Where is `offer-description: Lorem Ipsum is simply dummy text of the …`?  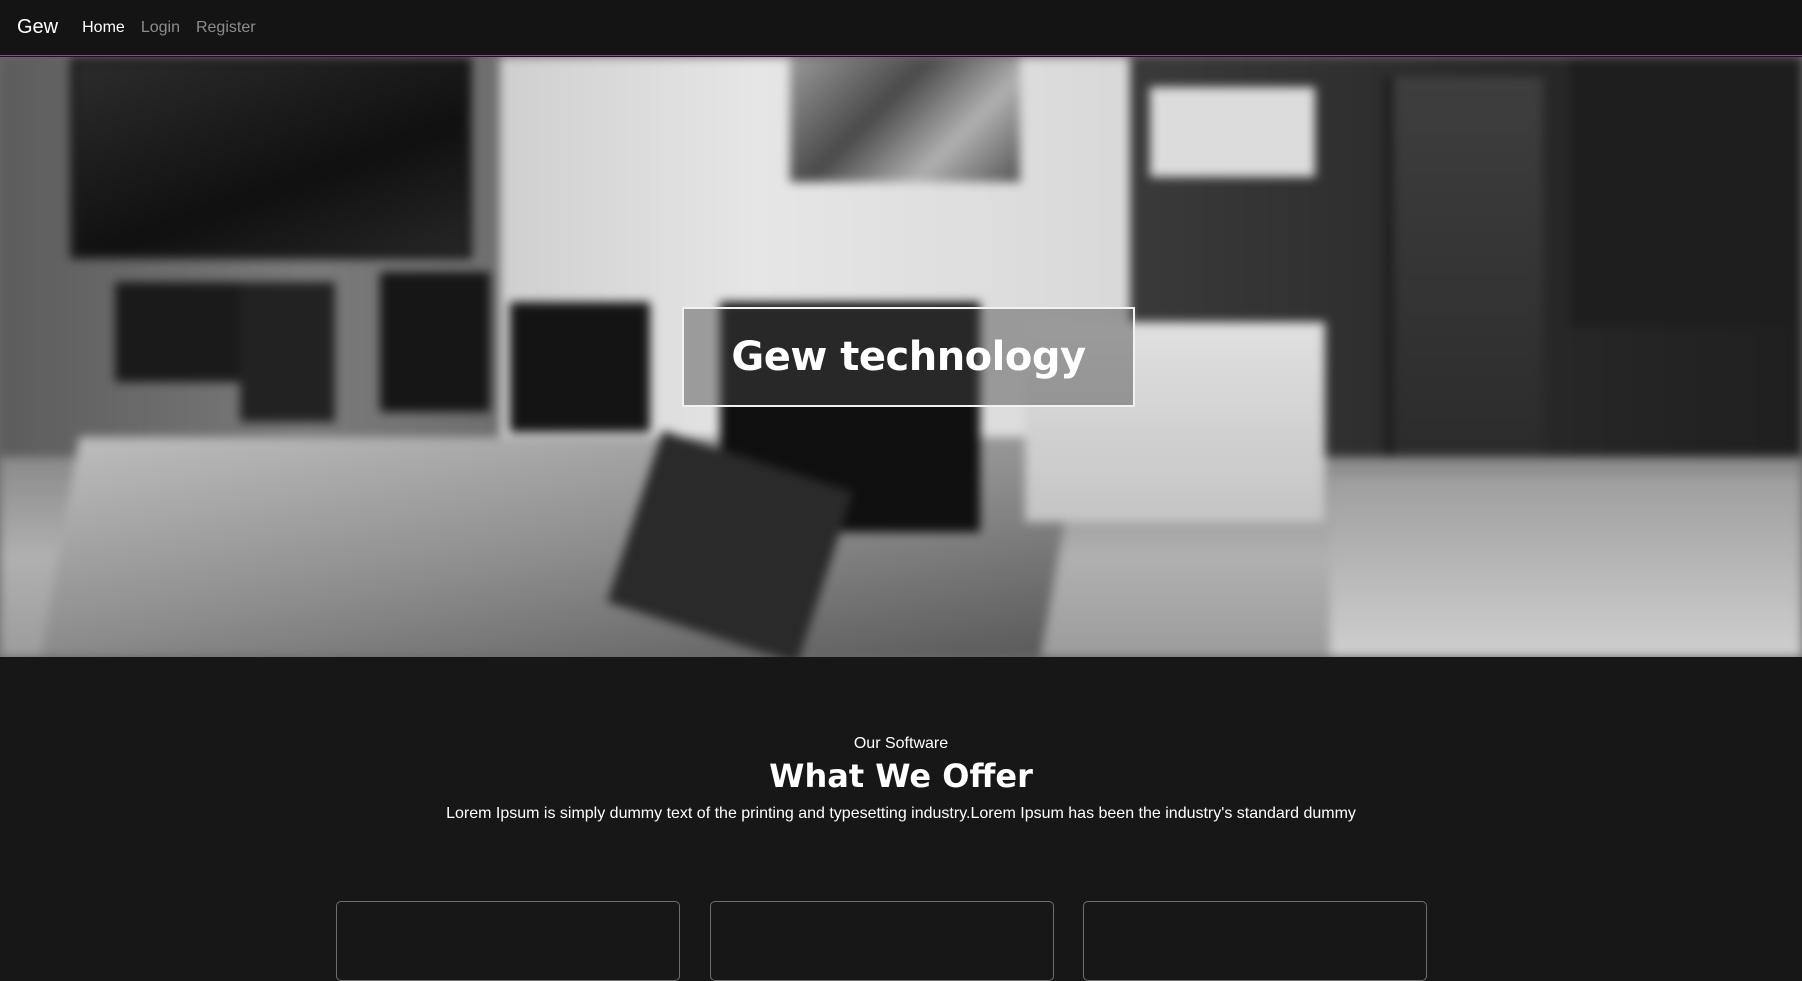
offer-description: Lorem Ipsum is simply dummy text of the … is located at coordinates (901, 813).